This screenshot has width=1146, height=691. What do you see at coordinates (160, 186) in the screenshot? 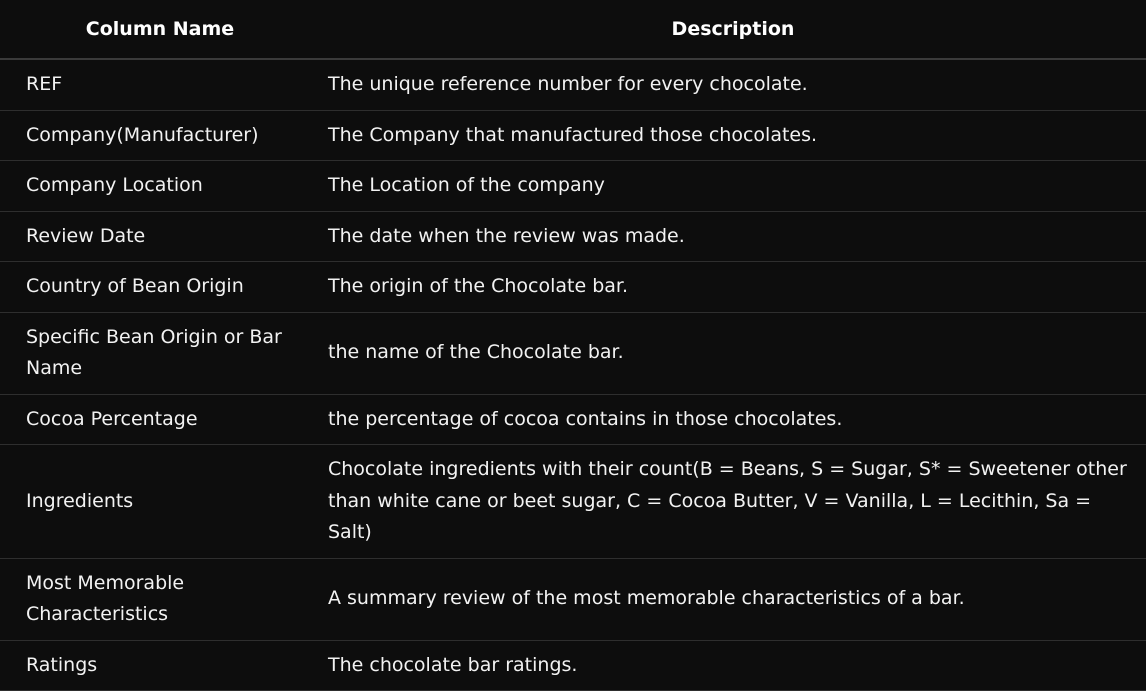
I see `column-name-cell: Company Location` at bounding box center [160, 186].